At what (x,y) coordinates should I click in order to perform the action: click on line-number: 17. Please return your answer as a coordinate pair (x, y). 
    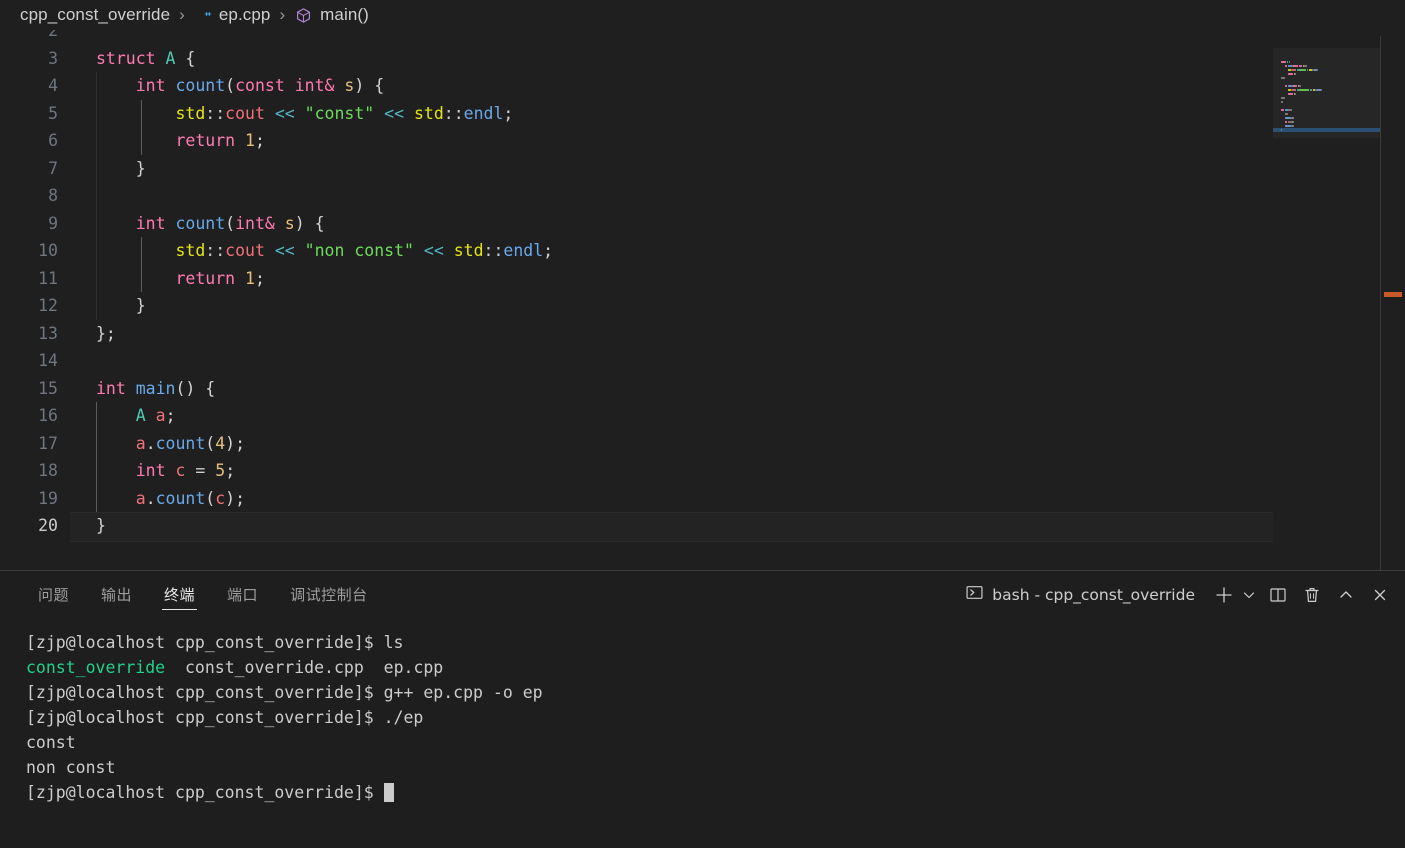
    Looking at the image, I should click on (48, 443).